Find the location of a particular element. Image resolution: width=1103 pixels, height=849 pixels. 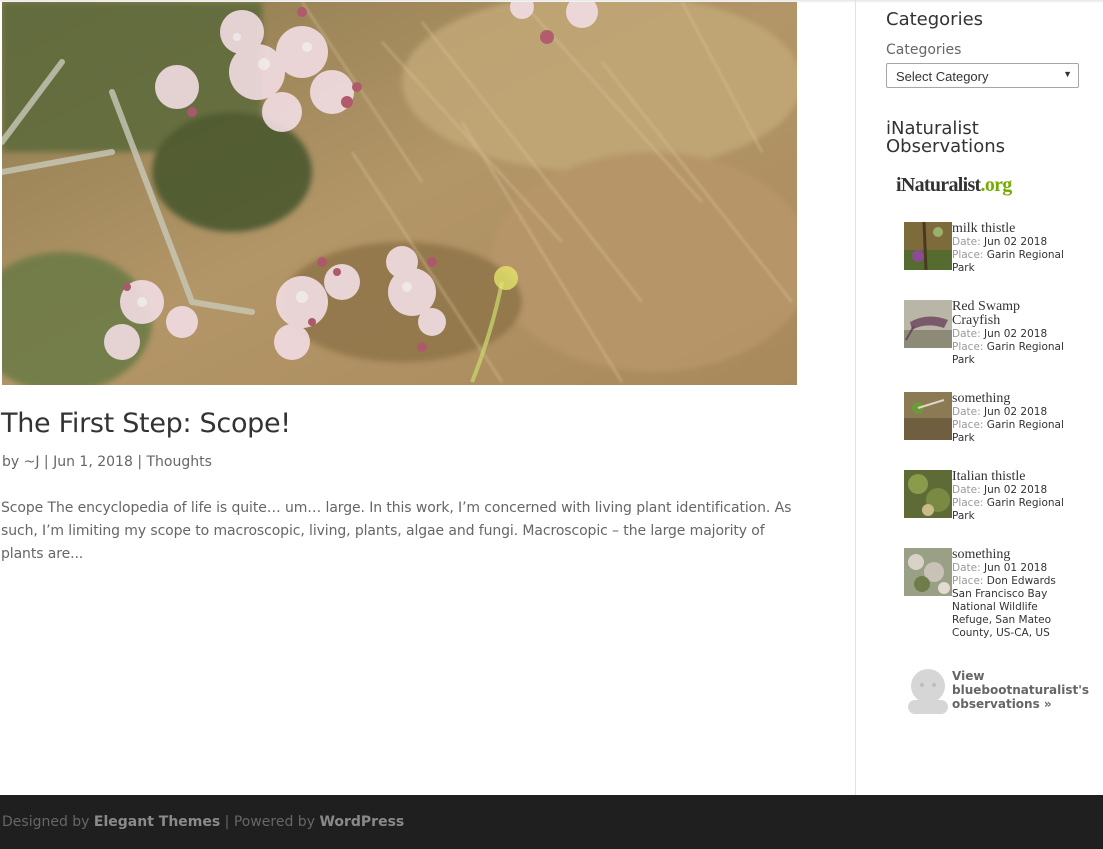

post-meta: by ~J | Jun 1, 2018 | Thoughts is located at coordinates (107, 462).